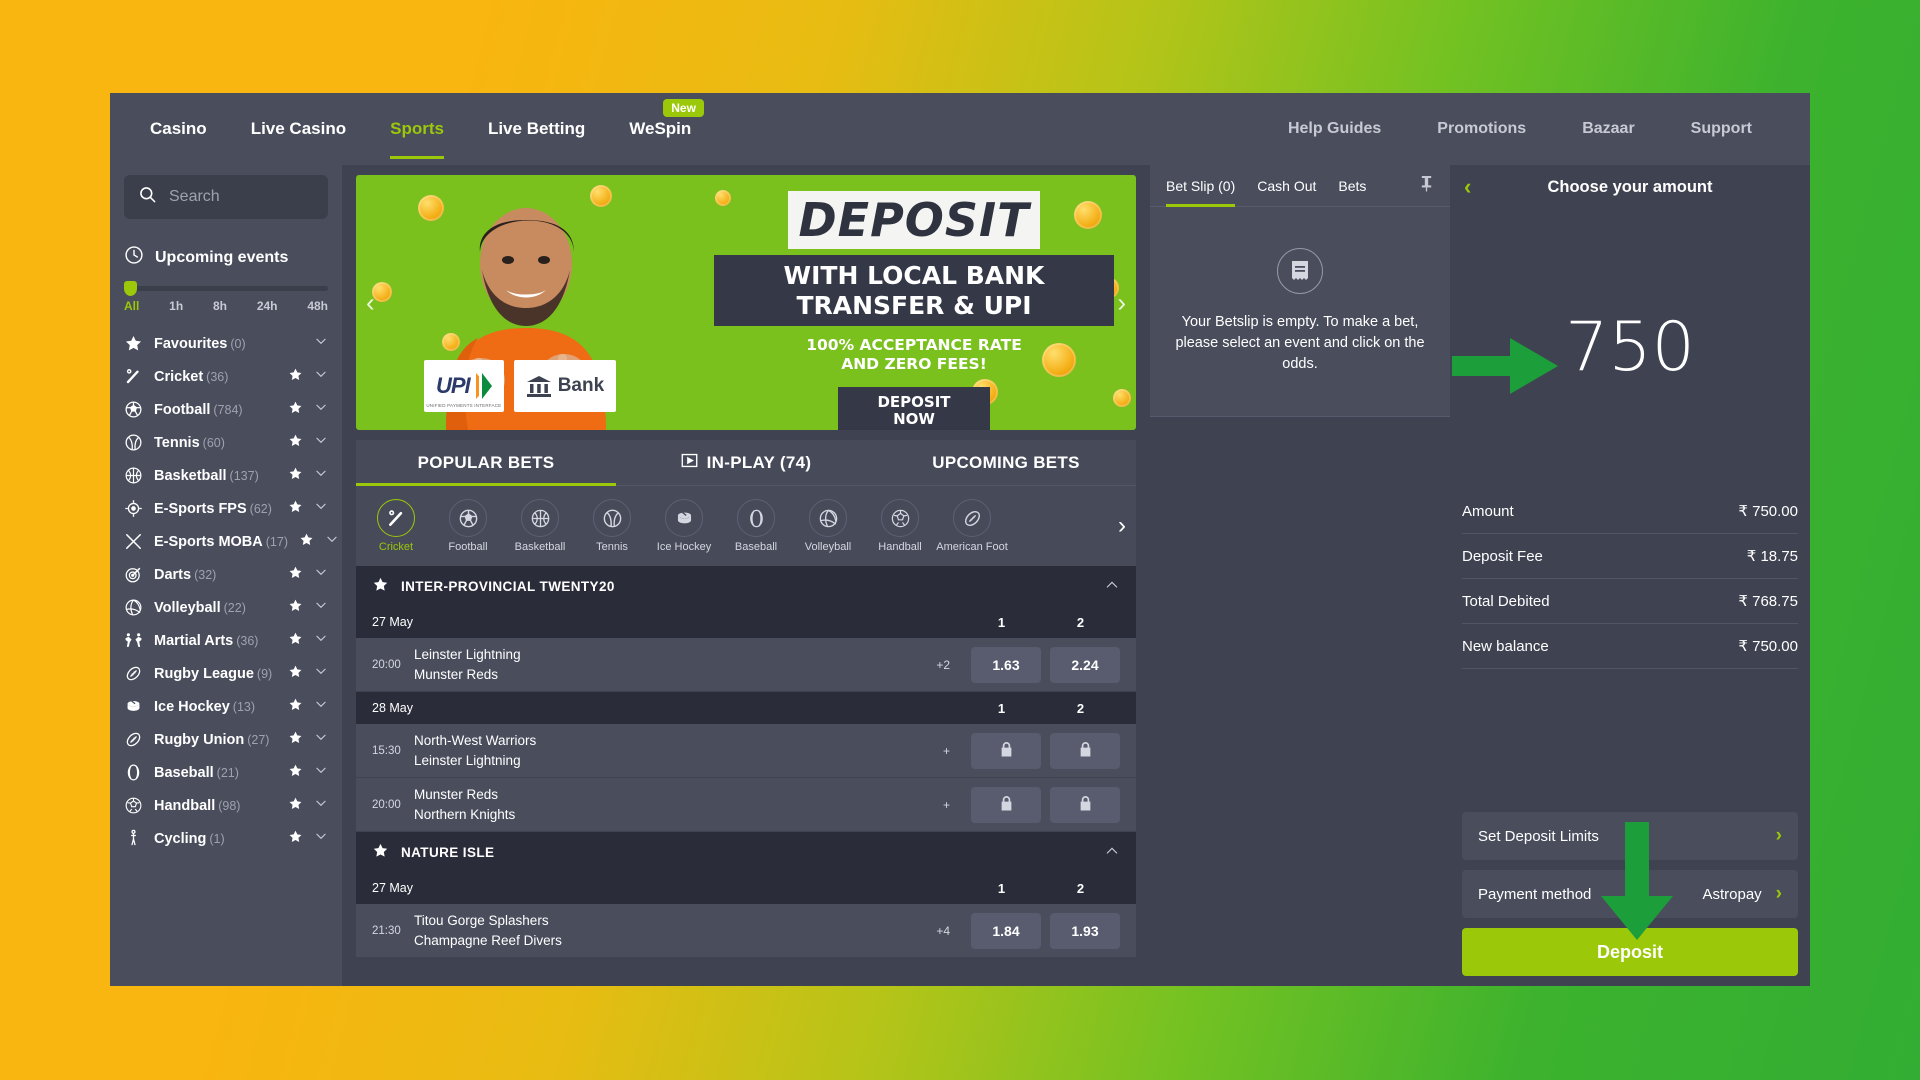  I want to click on sport-chip-cricket: Cricket, so click(396, 526).